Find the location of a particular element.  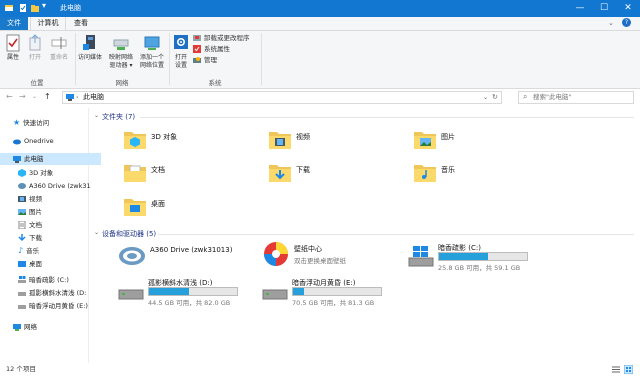

nav-item-label: 图片 is located at coordinates (35, 212).